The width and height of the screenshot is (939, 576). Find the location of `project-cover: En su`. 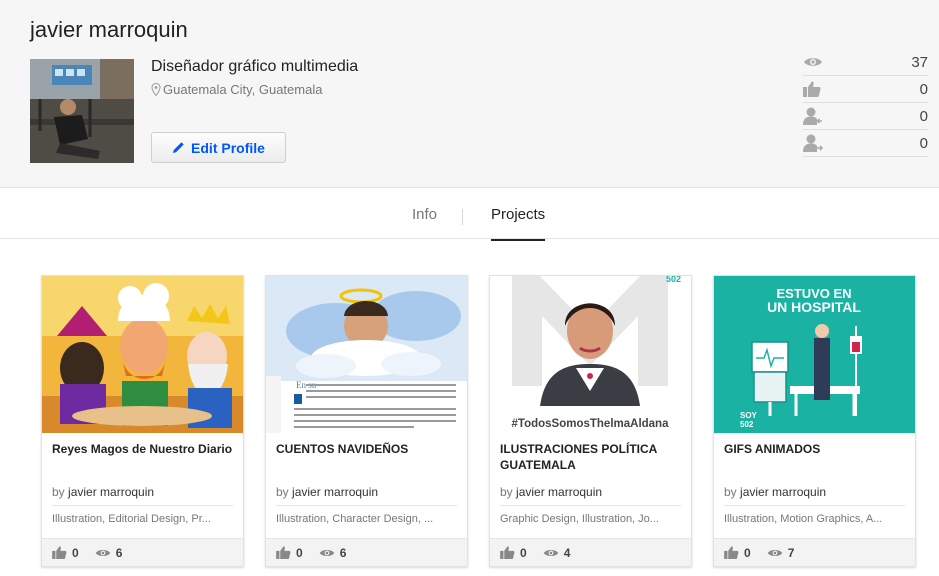

project-cover: En su is located at coordinates (366, 354).